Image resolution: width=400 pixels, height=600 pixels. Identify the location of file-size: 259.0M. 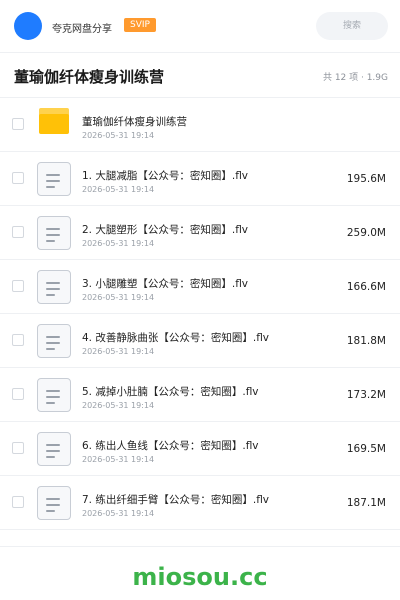
(366, 233).